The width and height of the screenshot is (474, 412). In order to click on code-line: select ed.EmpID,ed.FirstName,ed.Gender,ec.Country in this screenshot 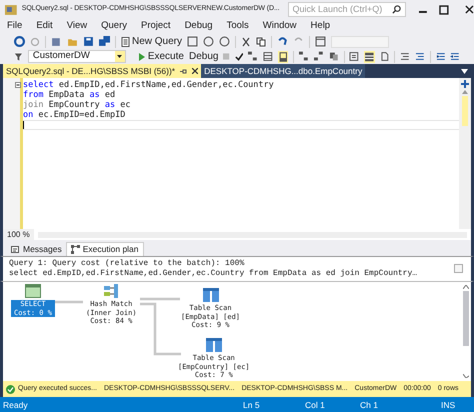, I will do `click(148, 85)`.